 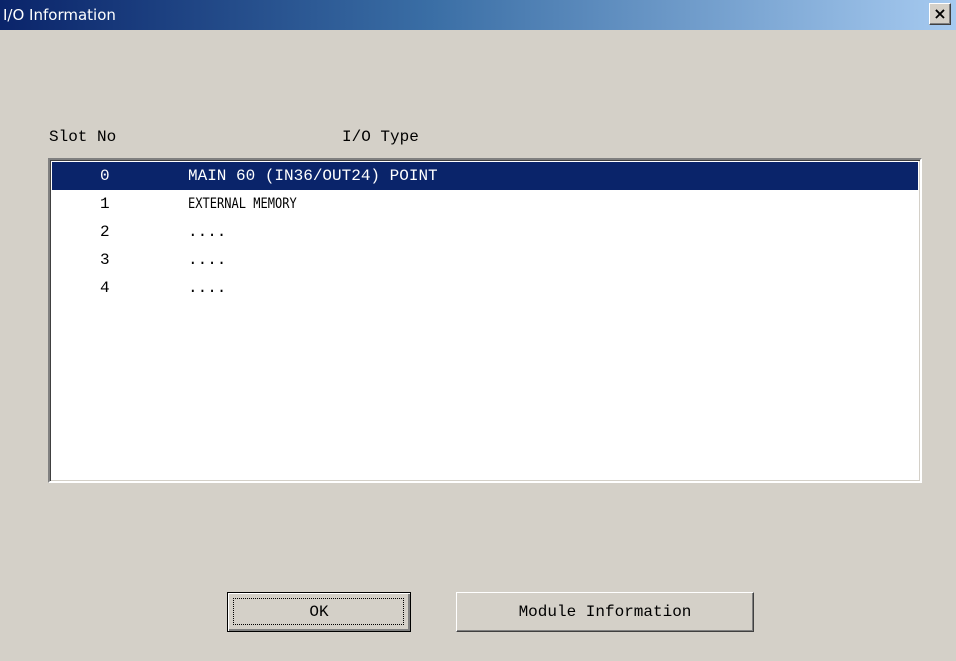 I want to click on title-bar: I/O Information ×, so click(x=478, y=15).